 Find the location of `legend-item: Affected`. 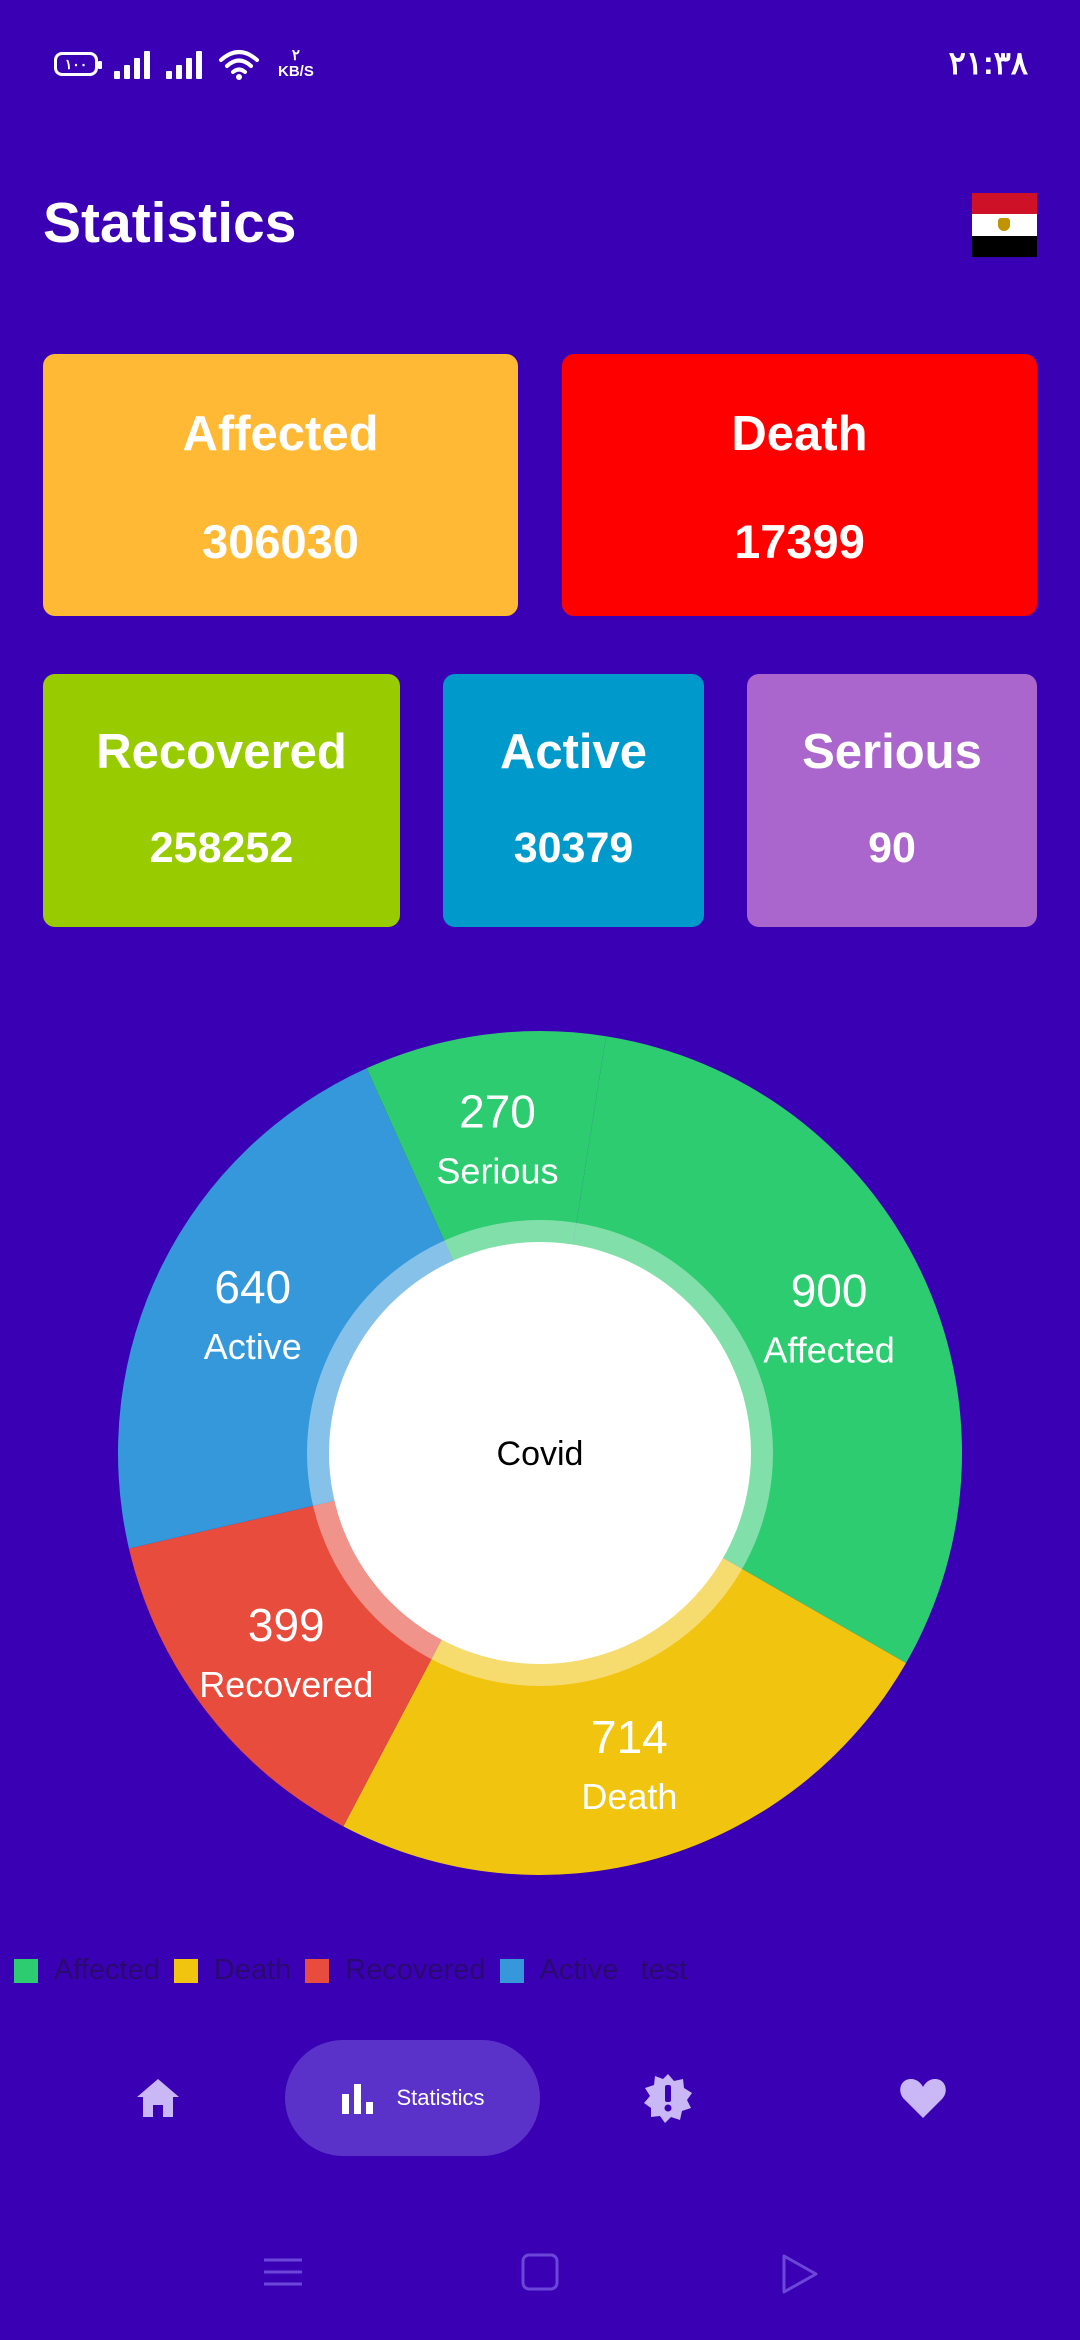

legend-item: Affected is located at coordinates (87, 1970).